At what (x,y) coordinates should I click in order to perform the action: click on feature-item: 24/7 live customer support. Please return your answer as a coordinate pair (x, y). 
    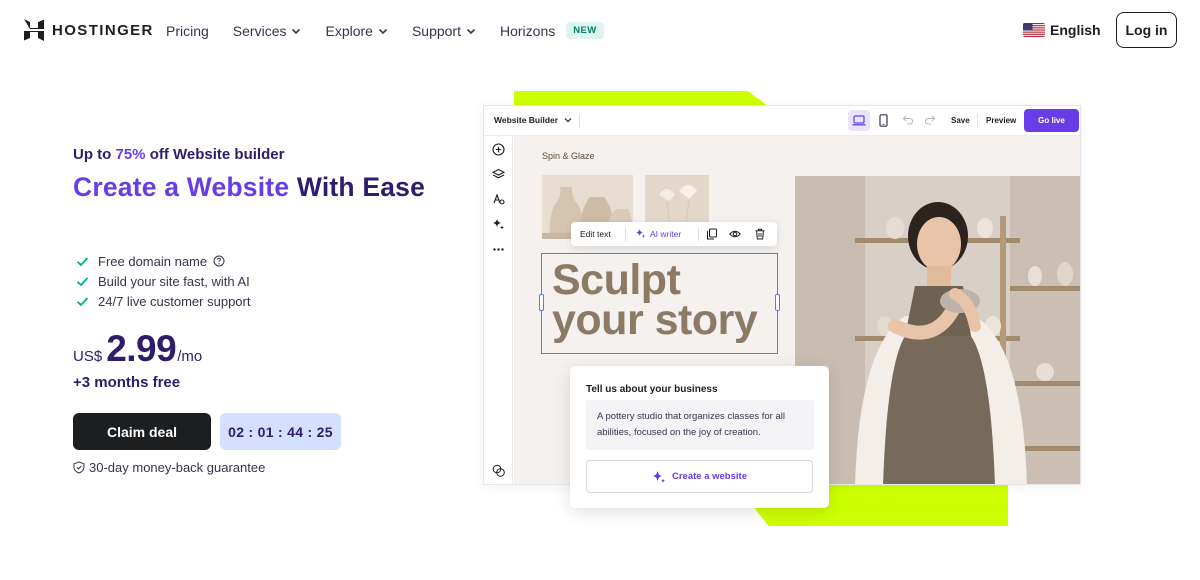
    Looking at the image, I should click on (163, 301).